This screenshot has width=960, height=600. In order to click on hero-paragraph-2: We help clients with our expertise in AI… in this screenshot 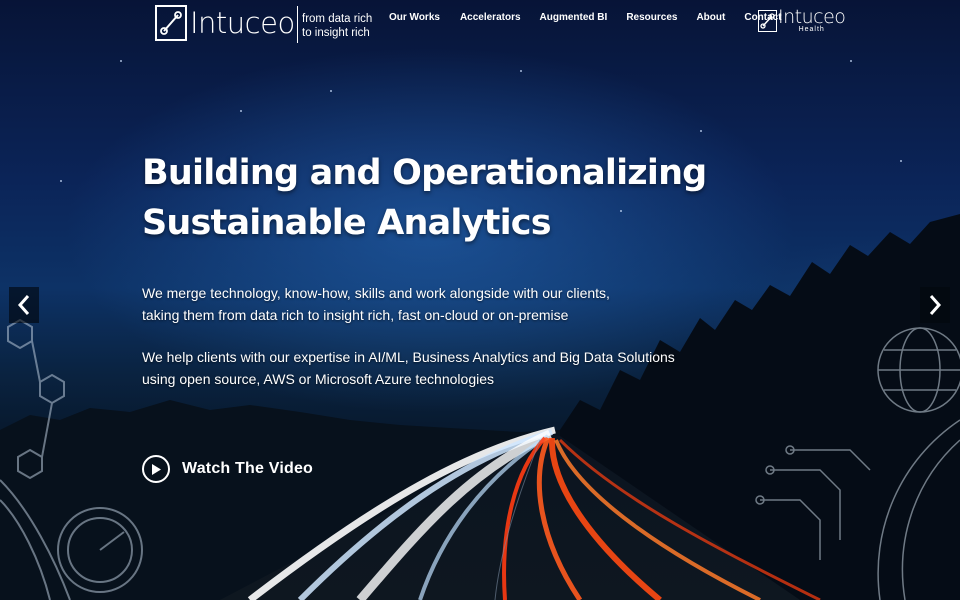, I will do `click(408, 368)`.